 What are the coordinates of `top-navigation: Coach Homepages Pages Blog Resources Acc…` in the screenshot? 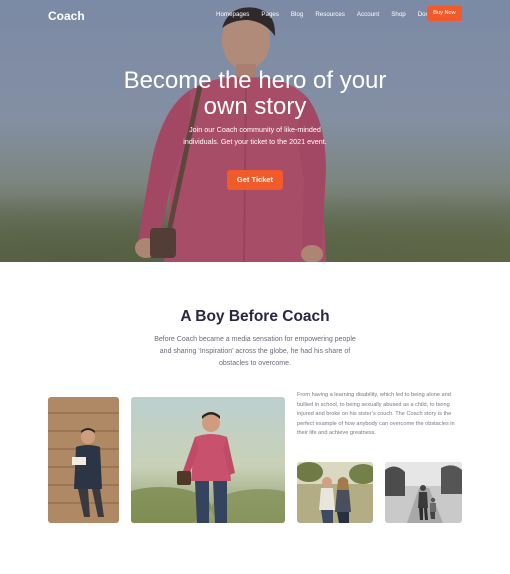 It's located at (255, 15).